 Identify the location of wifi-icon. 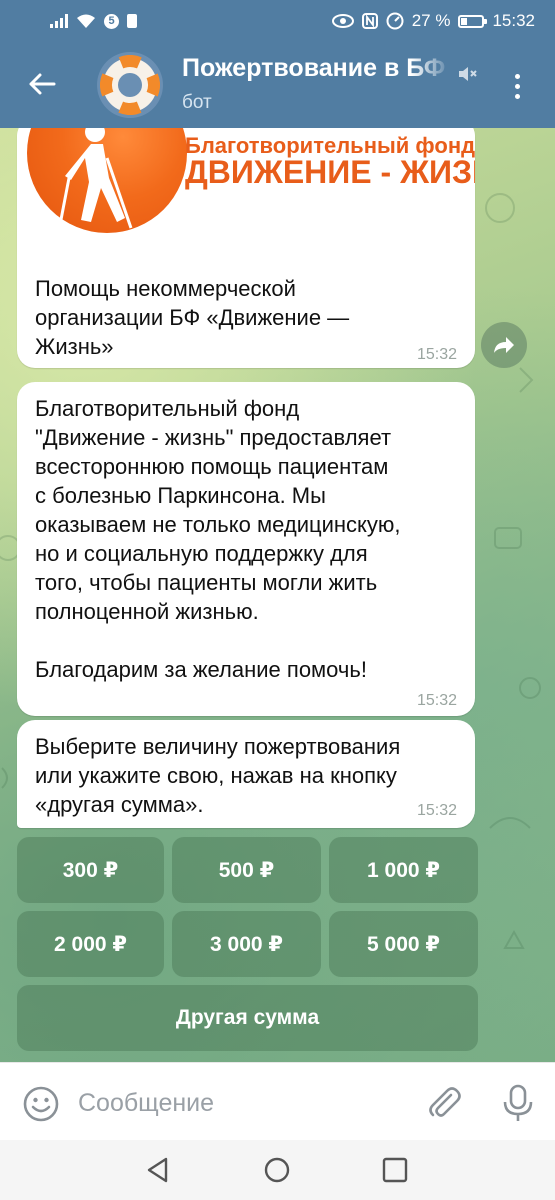
(86, 21).